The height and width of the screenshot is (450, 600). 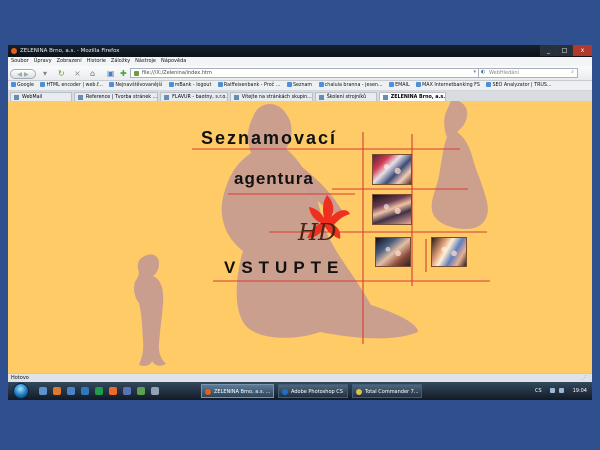 I want to click on close-button: x, so click(x=582, y=50).